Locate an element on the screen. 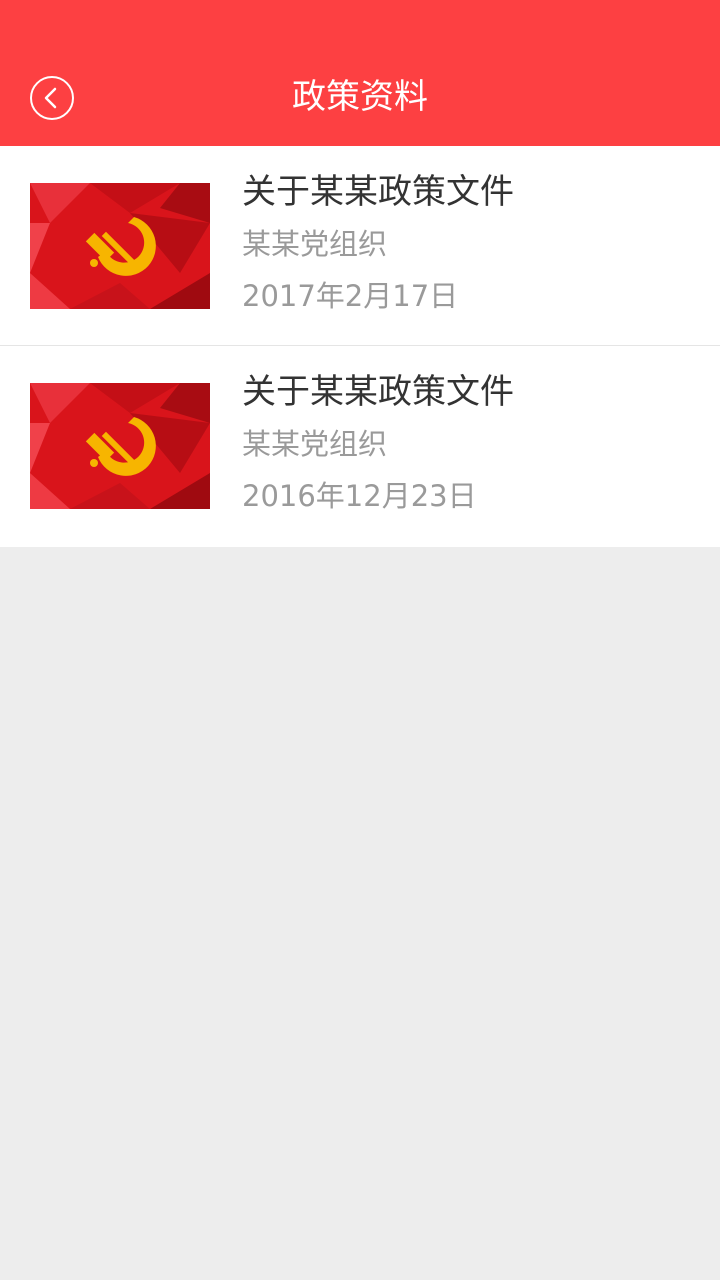 The image size is (720, 1280). item-date: 2017年2月17日 is located at coordinates (350, 296).